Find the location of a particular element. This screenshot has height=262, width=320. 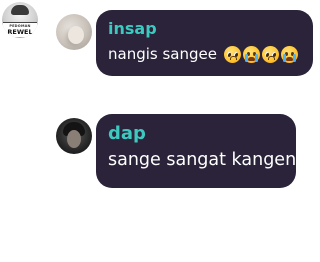

message-author: insap is located at coordinates (205, 29).